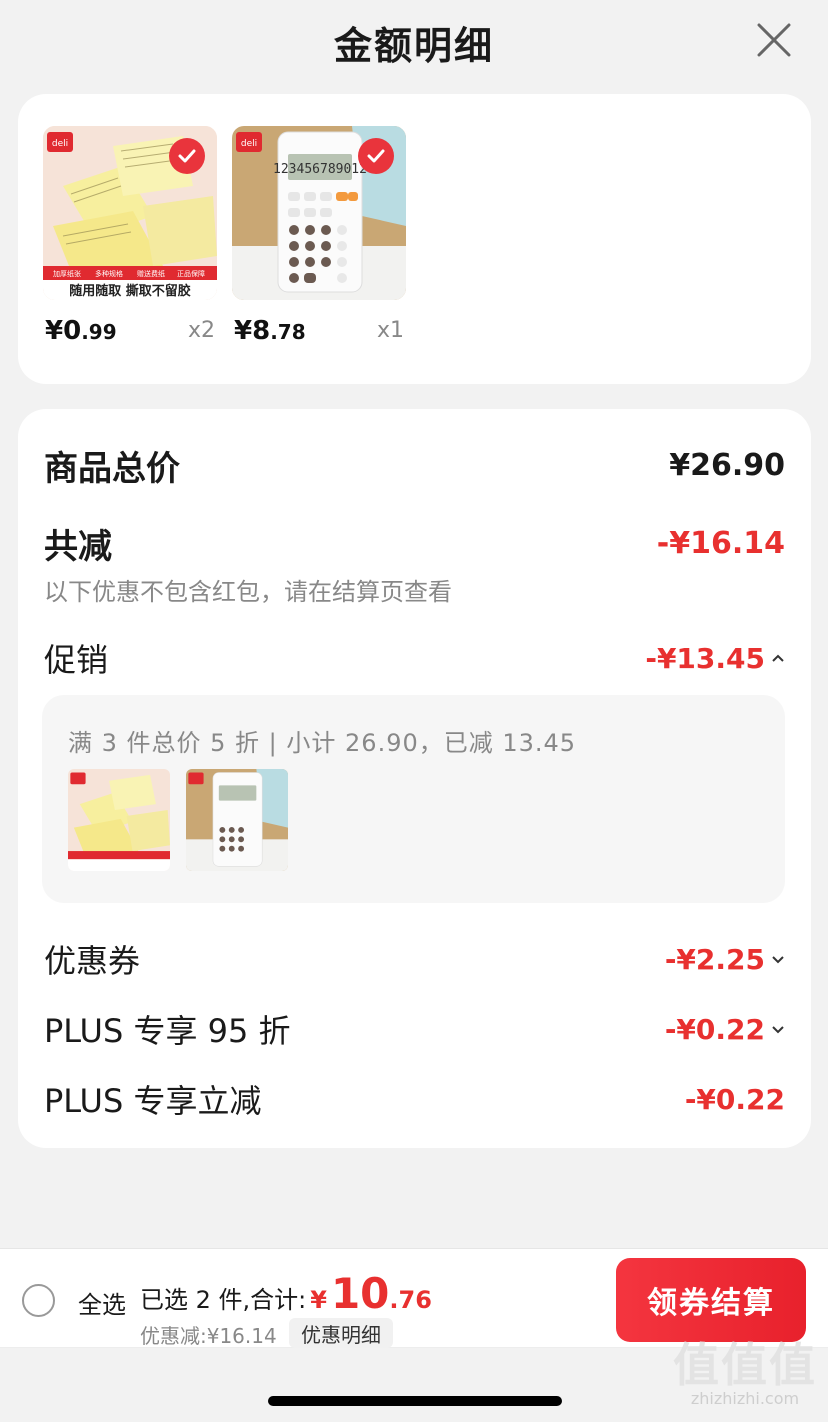  Describe the element at coordinates (151, 273) in the screenshot. I see `svg-text: 赠送费纸` at that location.